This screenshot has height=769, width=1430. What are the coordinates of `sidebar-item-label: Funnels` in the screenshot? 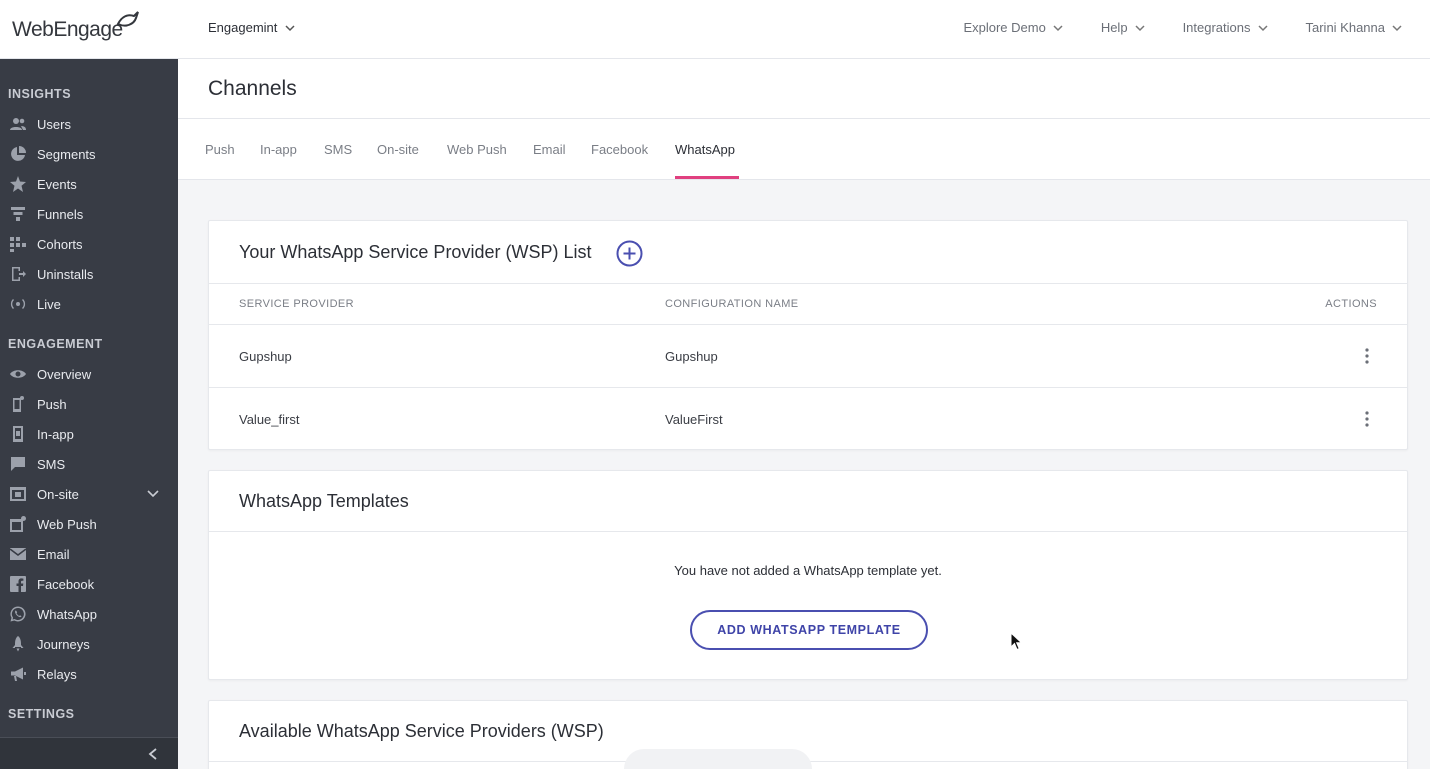 It's located at (60, 214).